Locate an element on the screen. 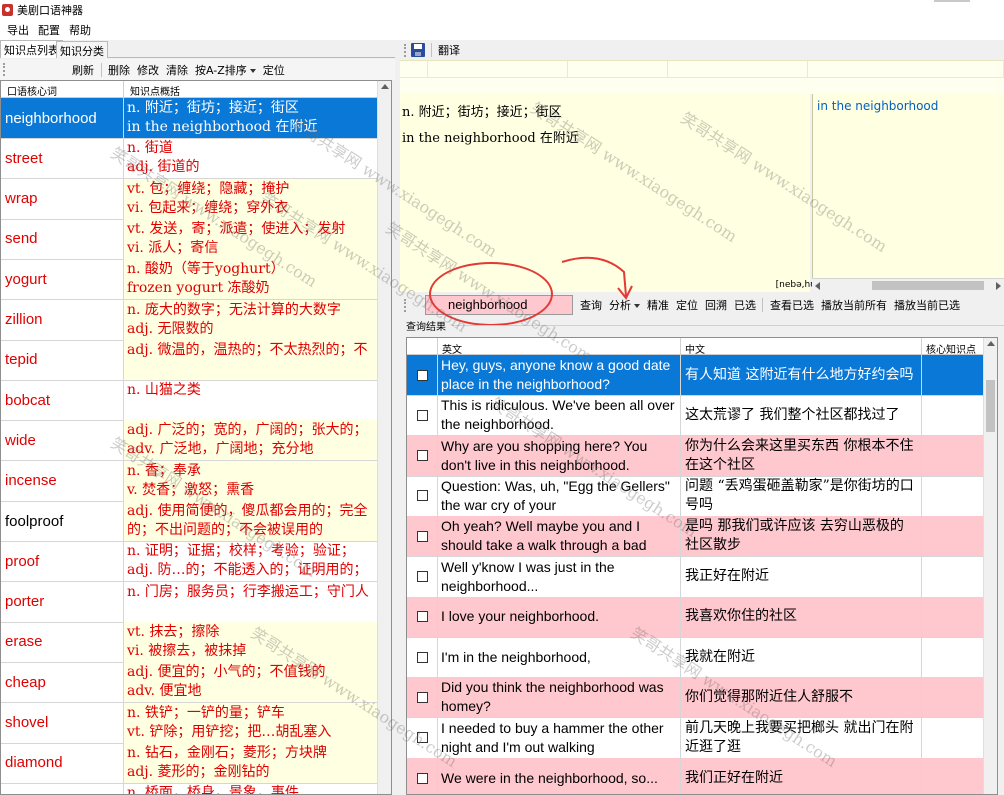 The width and height of the screenshot is (1004, 795). column-header-check is located at coordinates (422, 346).